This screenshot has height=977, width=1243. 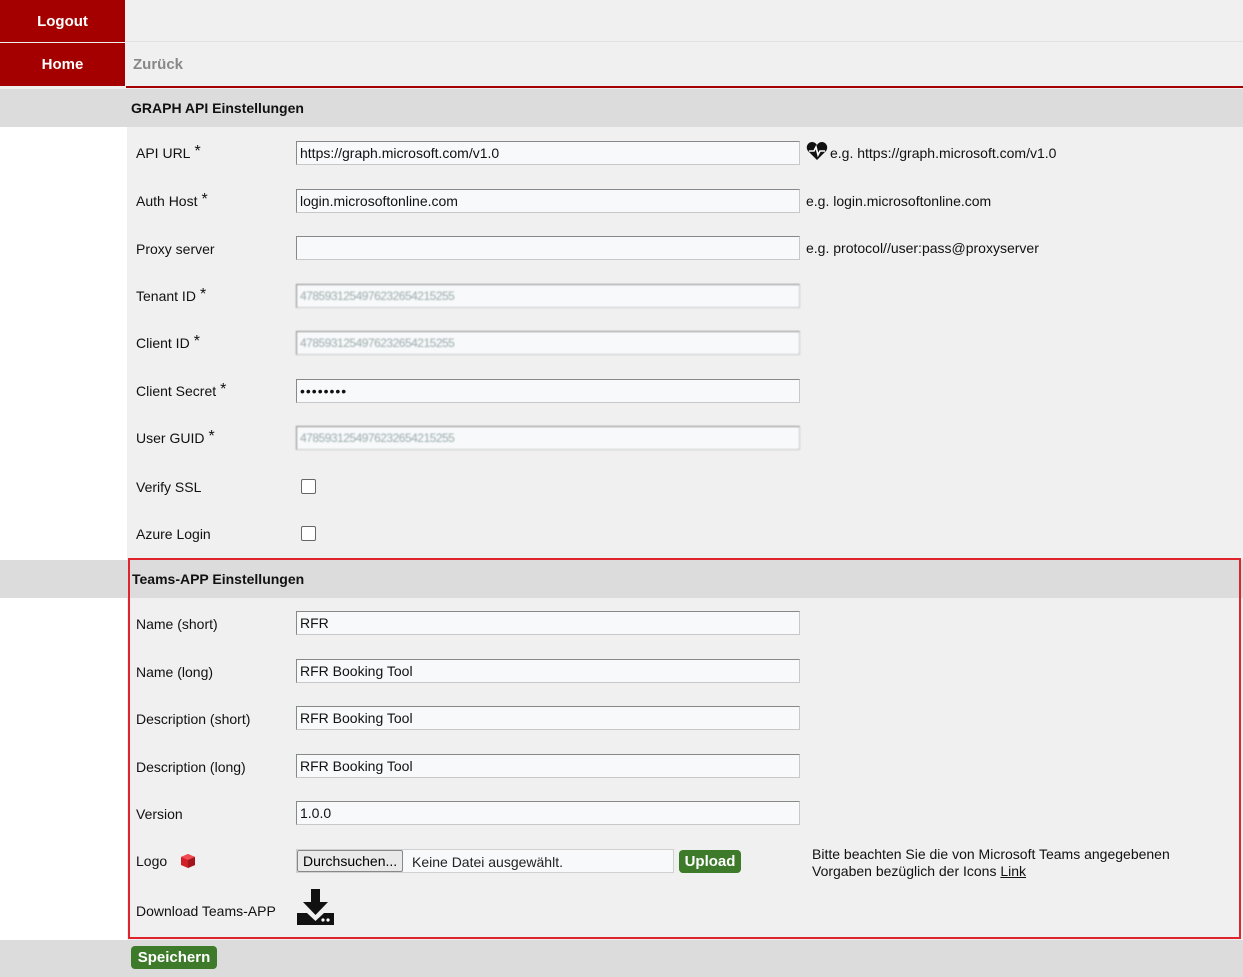 I want to click on heartbeat-icon, so click(x=817, y=151).